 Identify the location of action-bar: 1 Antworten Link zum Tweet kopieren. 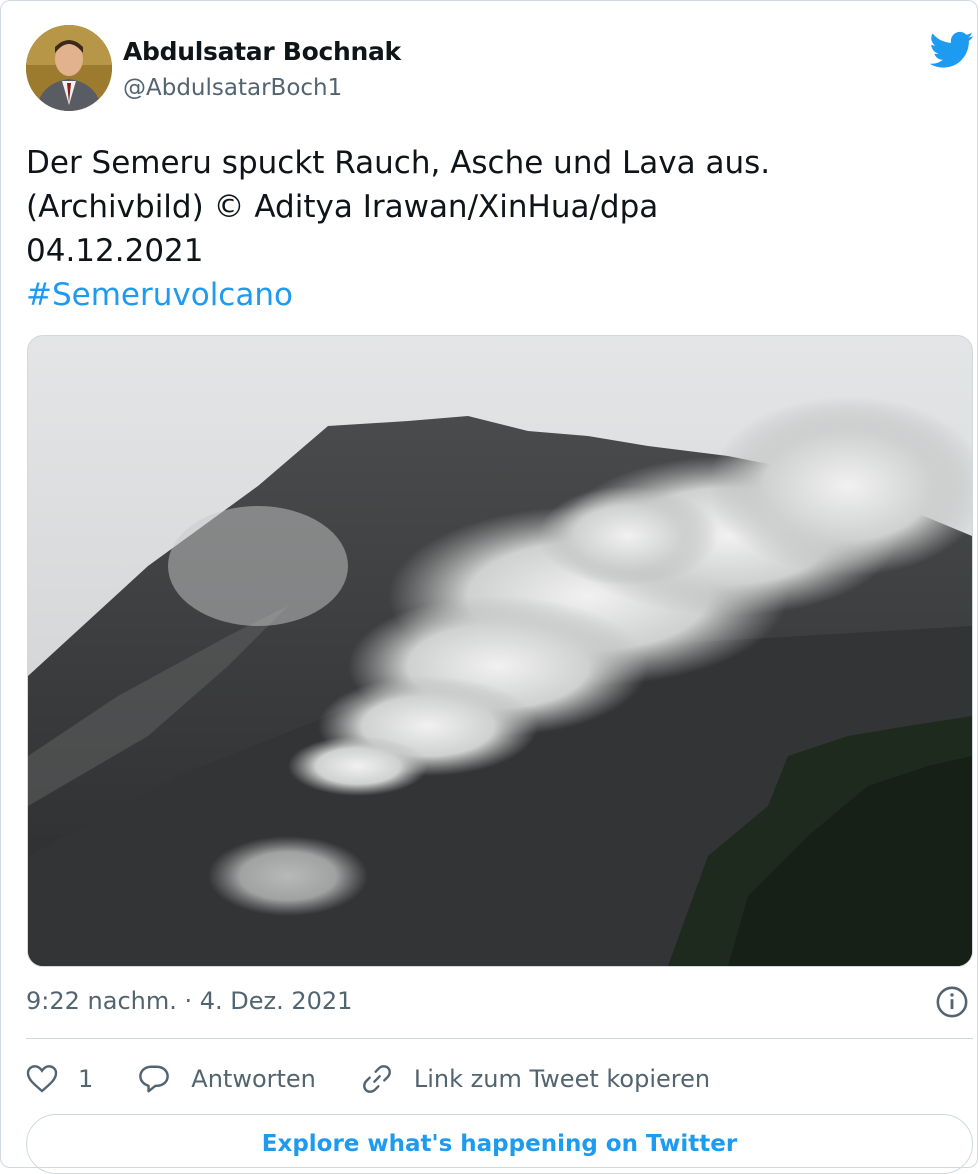
(390, 1079).